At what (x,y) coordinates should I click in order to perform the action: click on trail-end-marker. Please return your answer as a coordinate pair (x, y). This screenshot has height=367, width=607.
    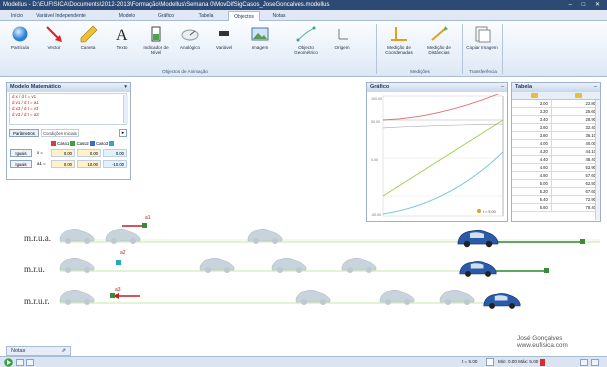
    Looking at the image, I should click on (582, 241).